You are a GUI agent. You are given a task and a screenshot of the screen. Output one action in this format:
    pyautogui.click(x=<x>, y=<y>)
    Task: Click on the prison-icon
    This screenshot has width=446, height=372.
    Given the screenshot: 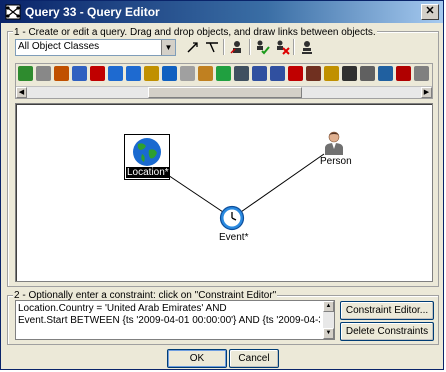 What is the action you would take?
    pyautogui.click(x=349, y=73)
    